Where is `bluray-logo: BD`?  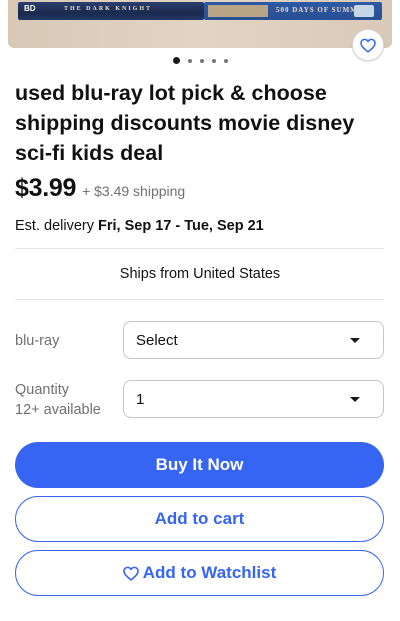
bluray-logo: BD is located at coordinates (30, 8).